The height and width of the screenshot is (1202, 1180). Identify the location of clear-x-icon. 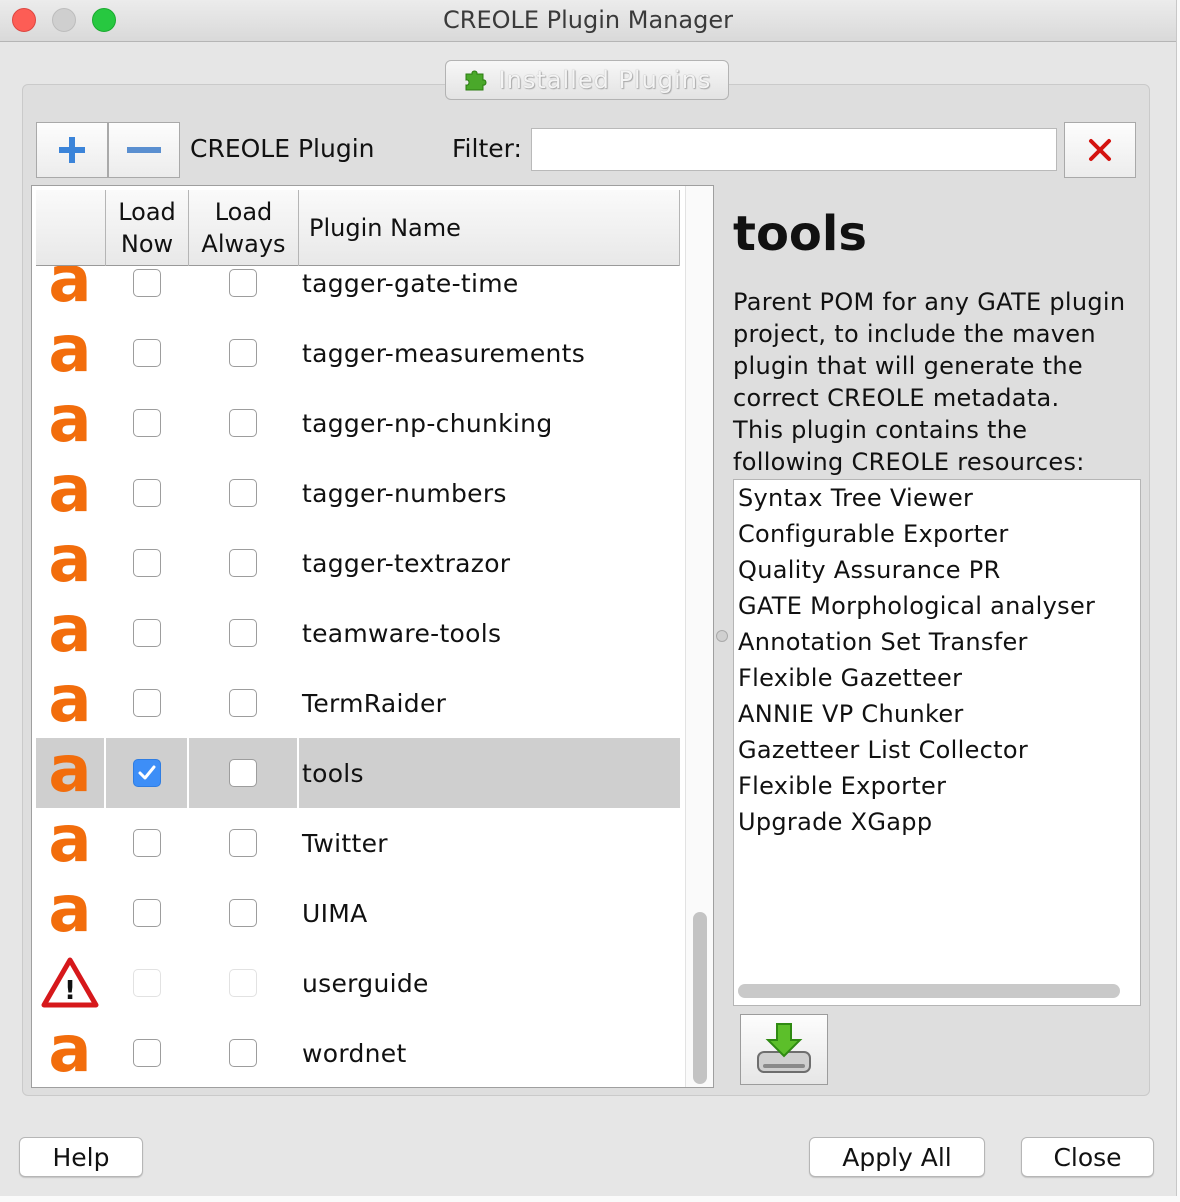
(1100, 150).